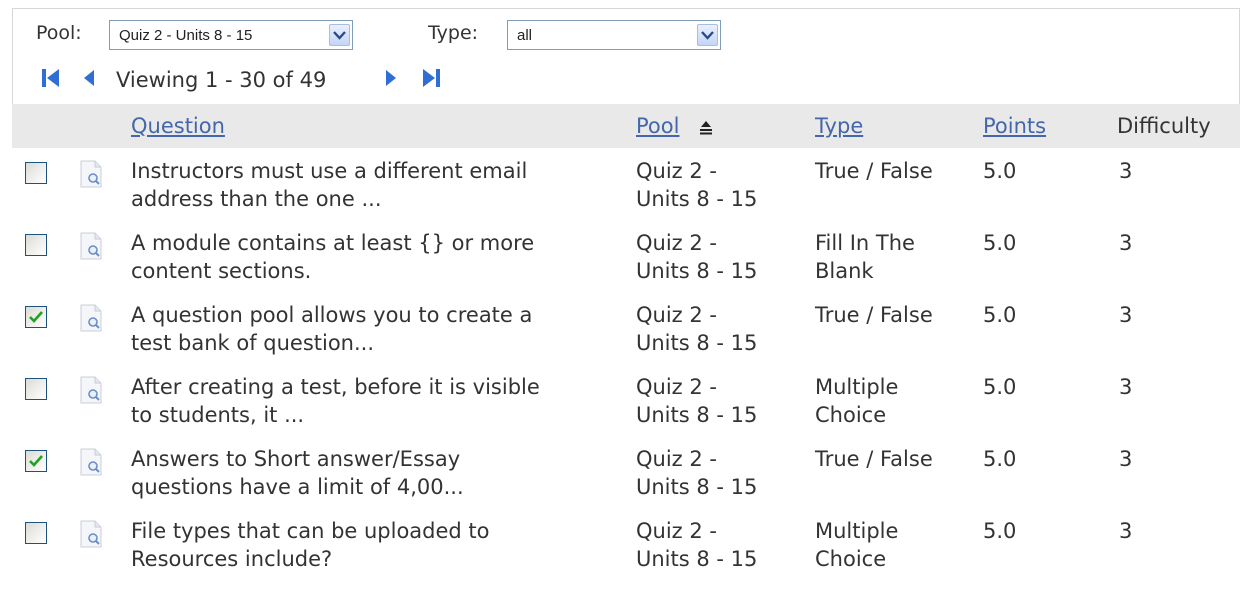 The width and height of the screenshot is (1242, 589). I want to click on pool-select-value: Quiz 2 - Units 8 - 15, so click(186, 35).